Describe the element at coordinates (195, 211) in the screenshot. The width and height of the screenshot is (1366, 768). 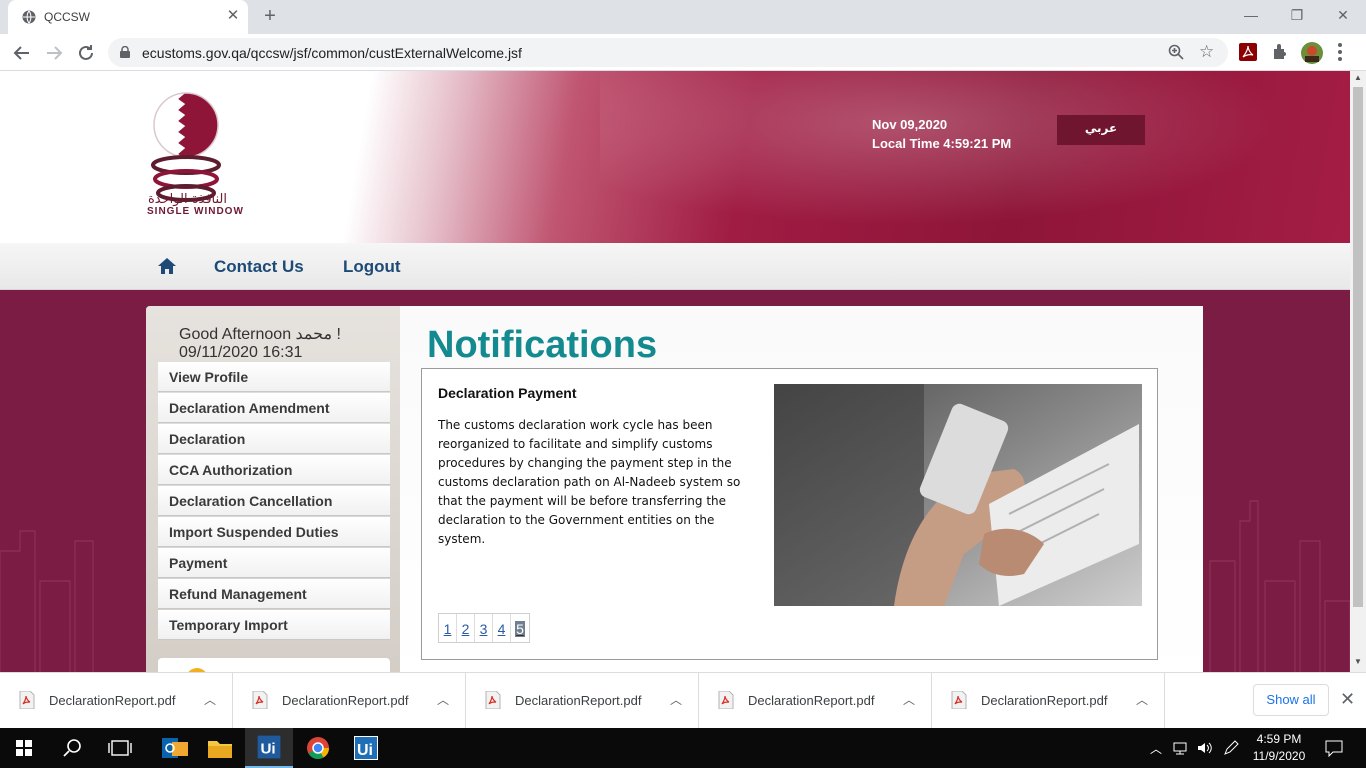
I see `logo-english-text: SINGLE WINDOW` at that location.